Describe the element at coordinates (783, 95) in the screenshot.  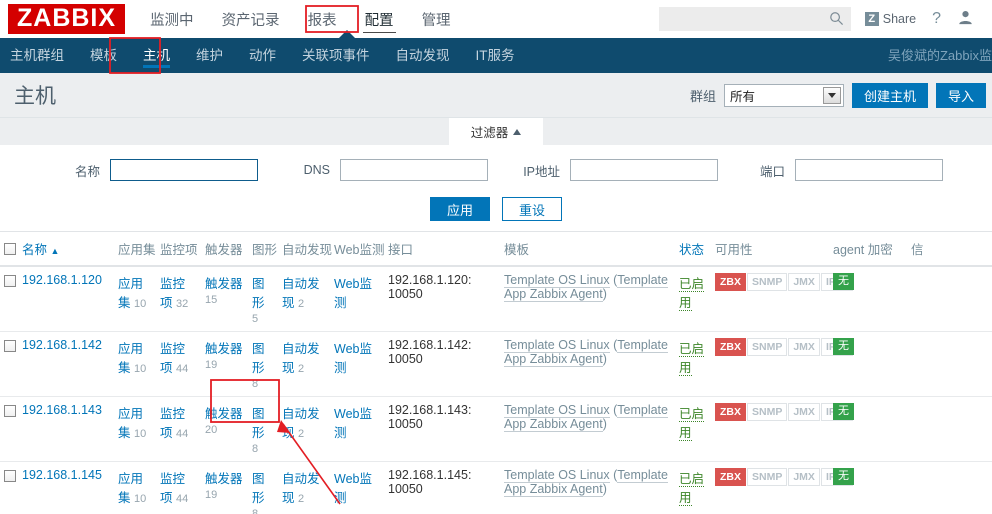
I see `group-select: 所有` at that location.